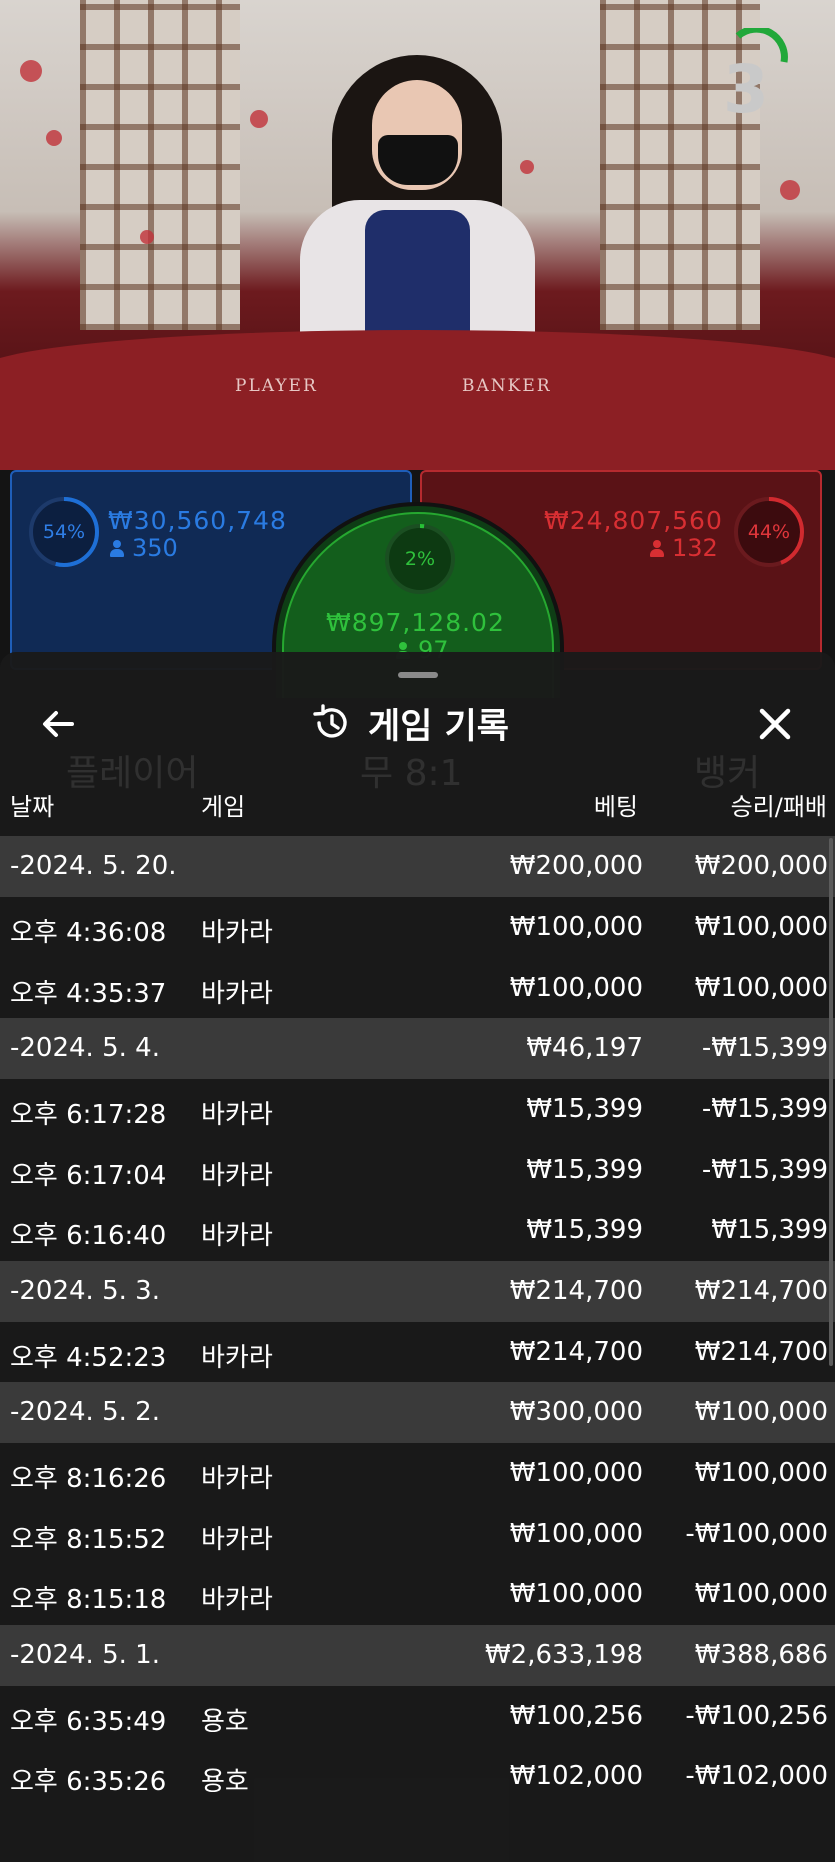 This screenshot has height=1862, width=835. Describe the element at coordinates (197, 520) in the screenshot. I see `player-bet-amount: ₩30,560,748` at that location.